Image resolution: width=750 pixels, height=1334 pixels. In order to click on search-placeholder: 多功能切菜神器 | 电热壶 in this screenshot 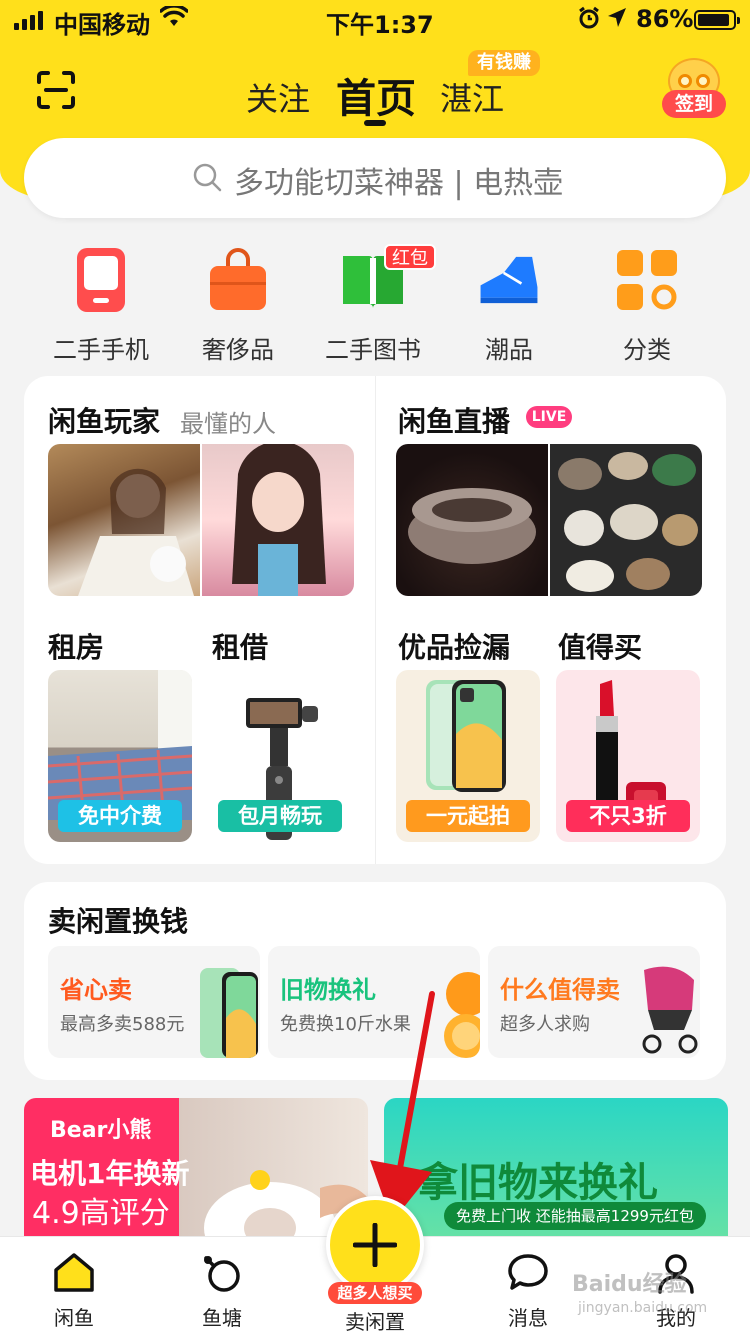, I will do `click(399, 183)`.